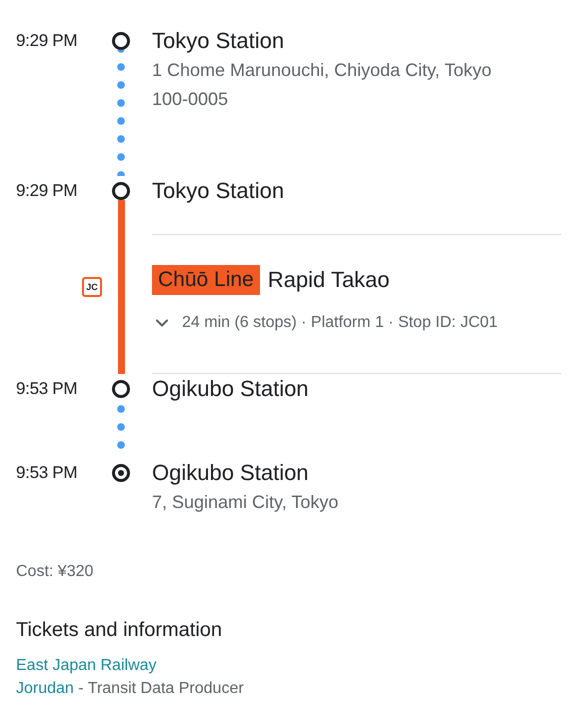 This screenshot has width=581, height=724. I want to click on trip-details-toggle: 24 min (6 stops) · Platform 1 · Stop ID: JC01, so click(325, 323).